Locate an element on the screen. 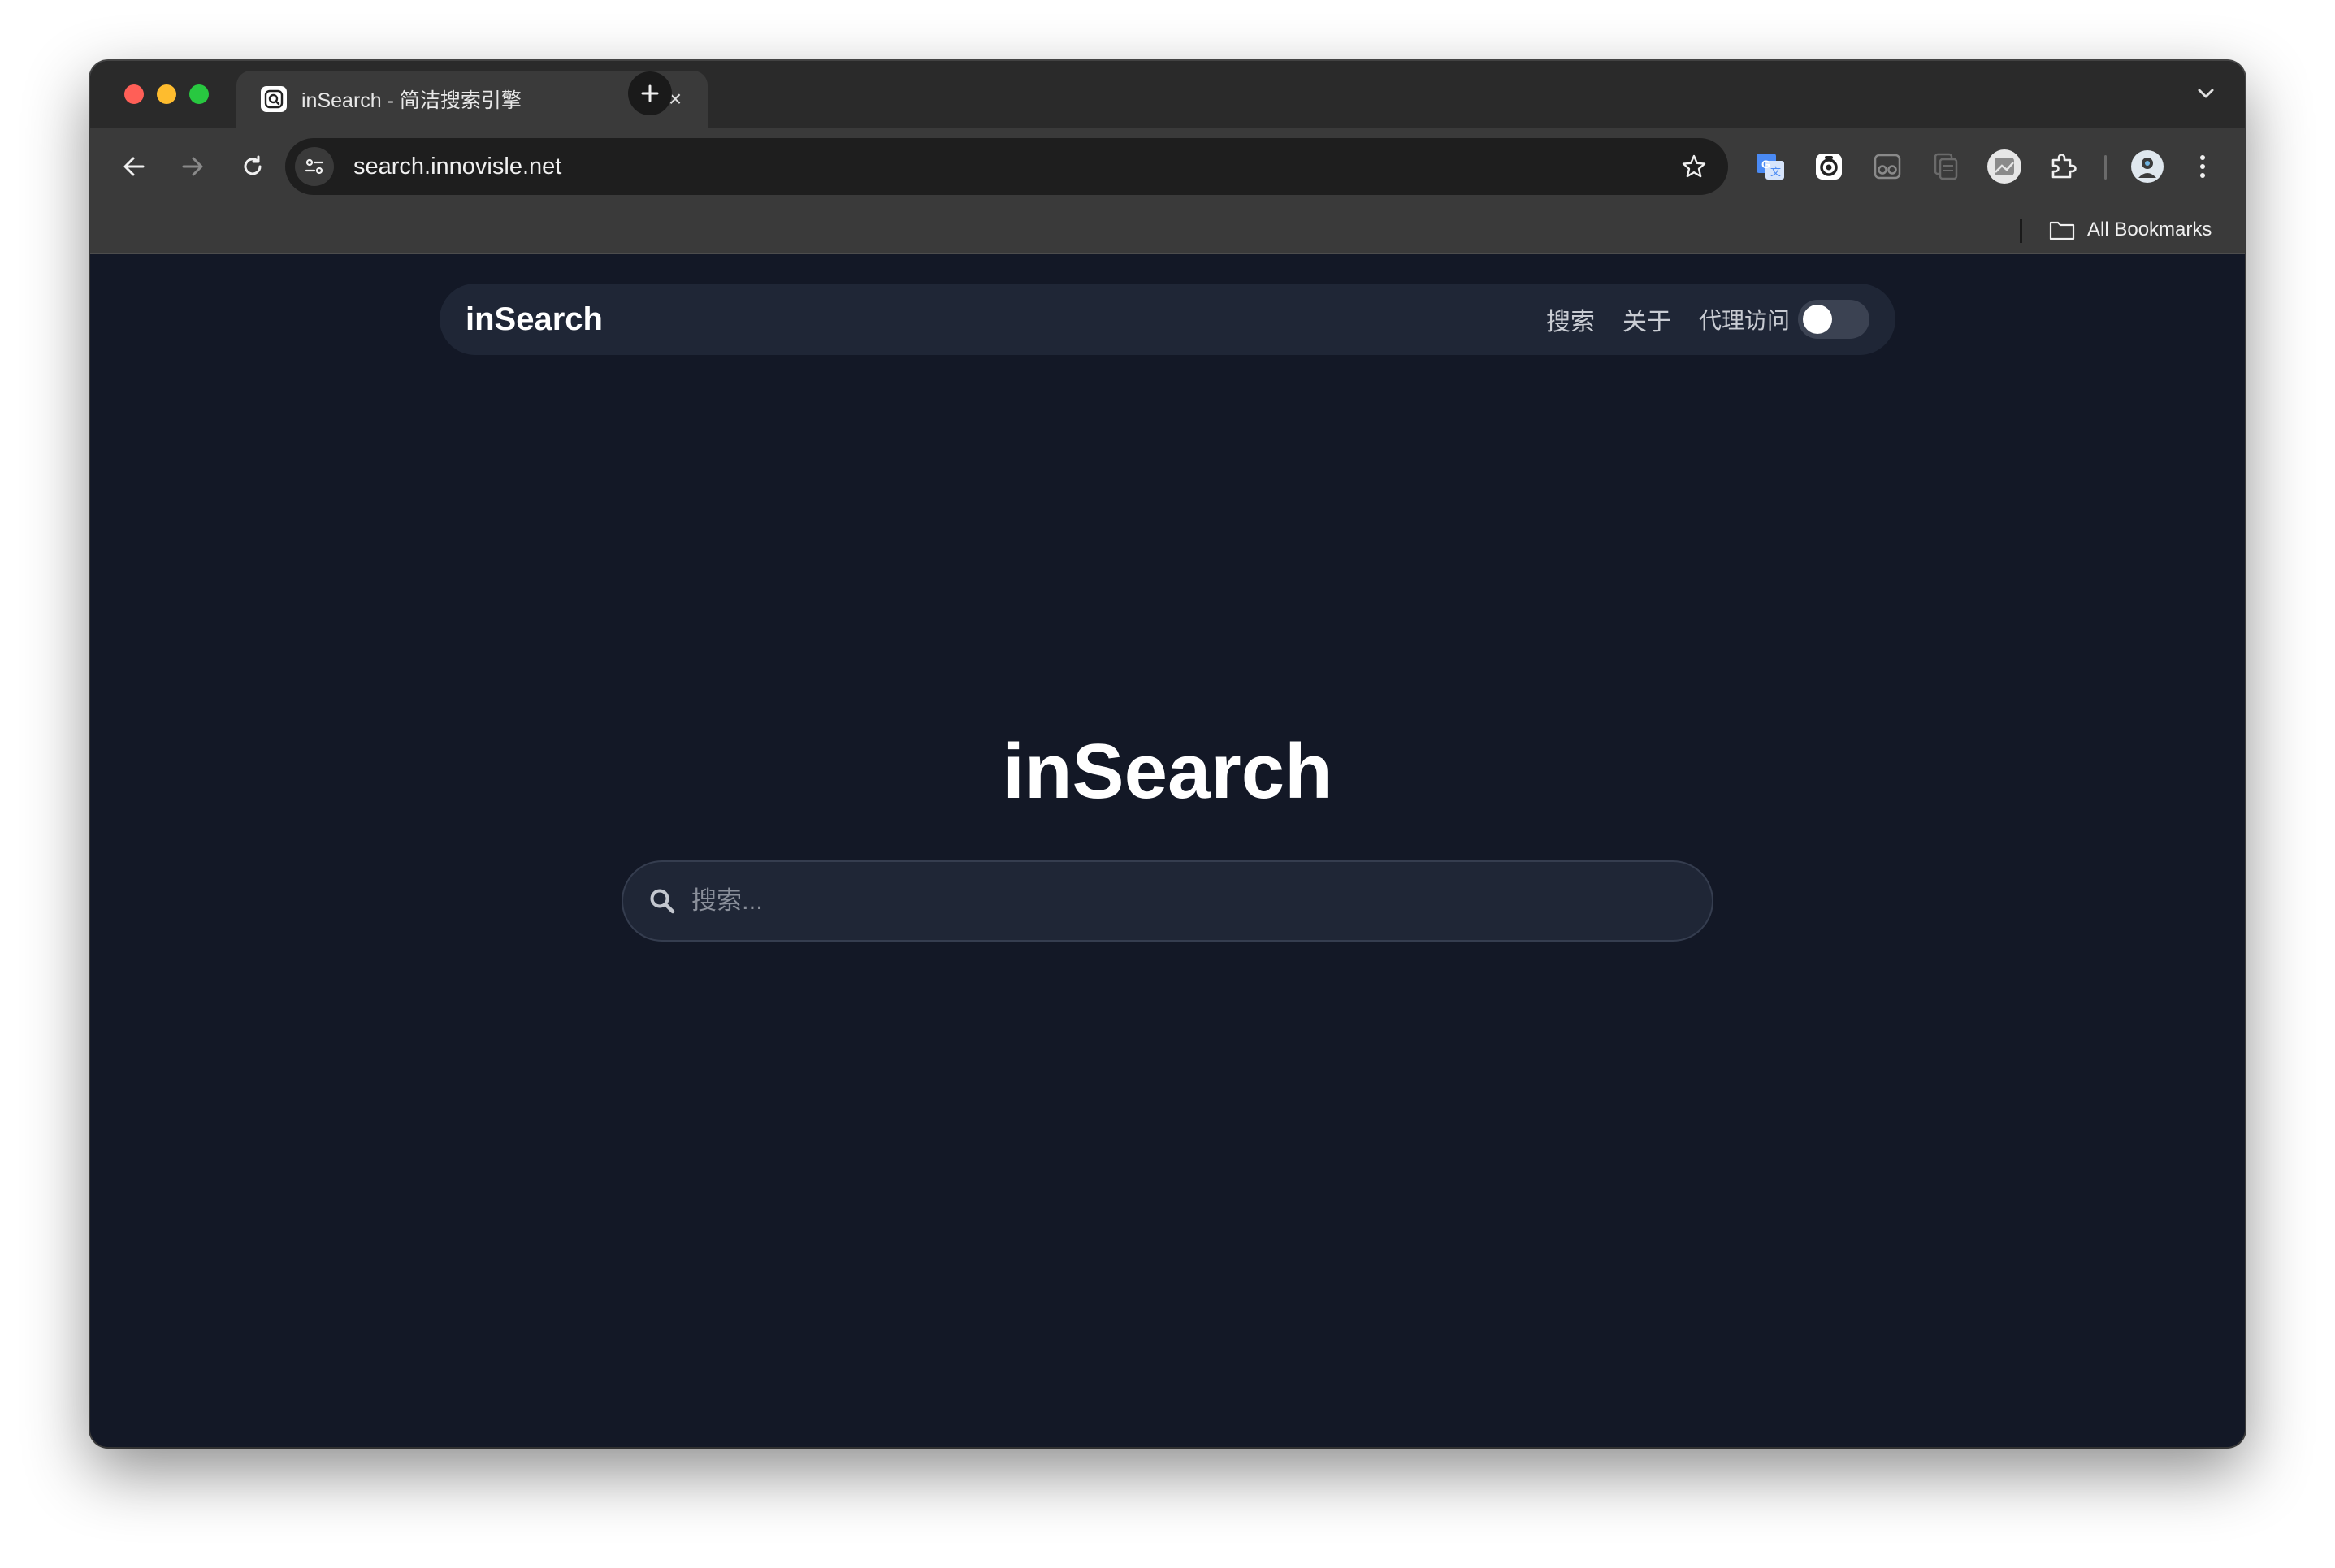 The height and width of the screenshot is (1568, 2335). minimize-window-button is located at coordinates (166, 94).